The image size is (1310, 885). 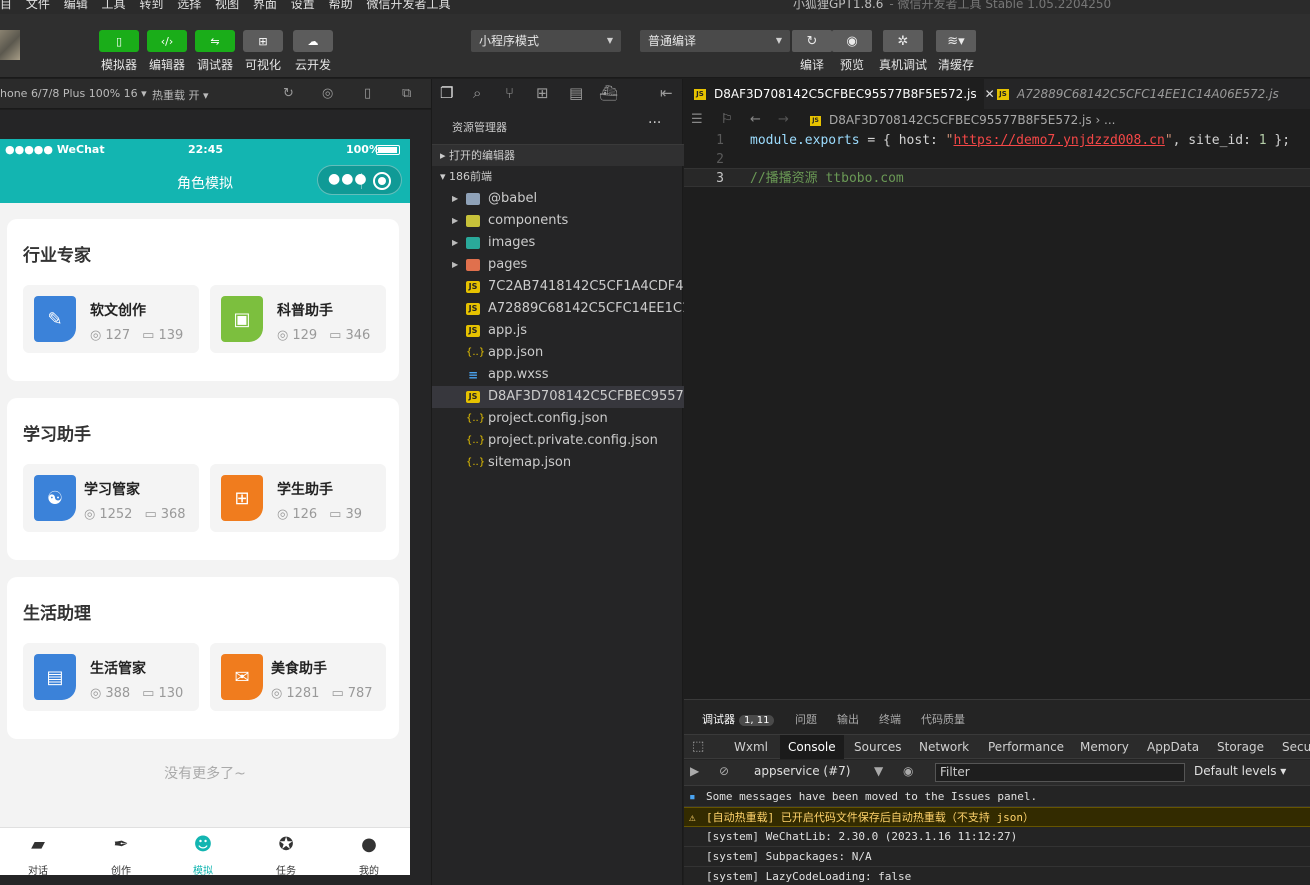 What do you see at coordinates (908, 771) in the screenshot?
I see `eye-icon: ◉` at bounding box center [908, 771].